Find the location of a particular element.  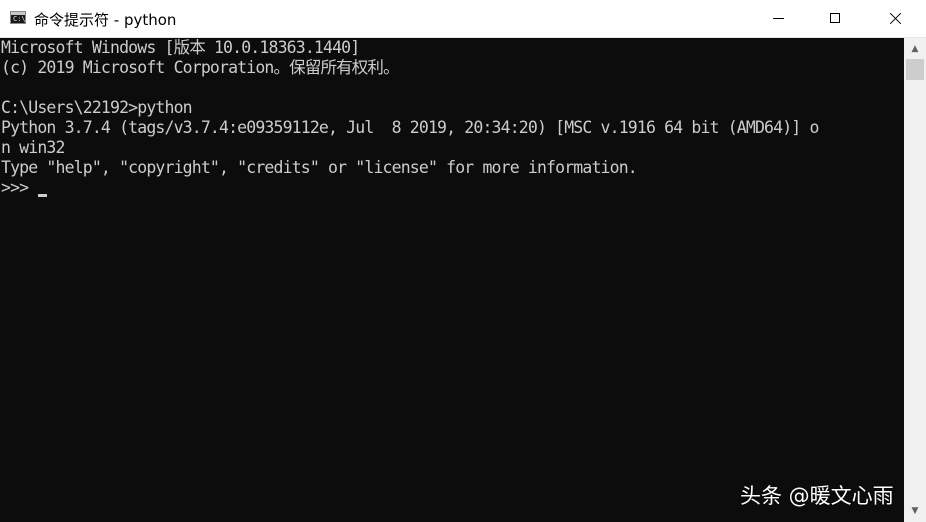

window-title: 命令提示符 - python is located at coordinates (105, 20).